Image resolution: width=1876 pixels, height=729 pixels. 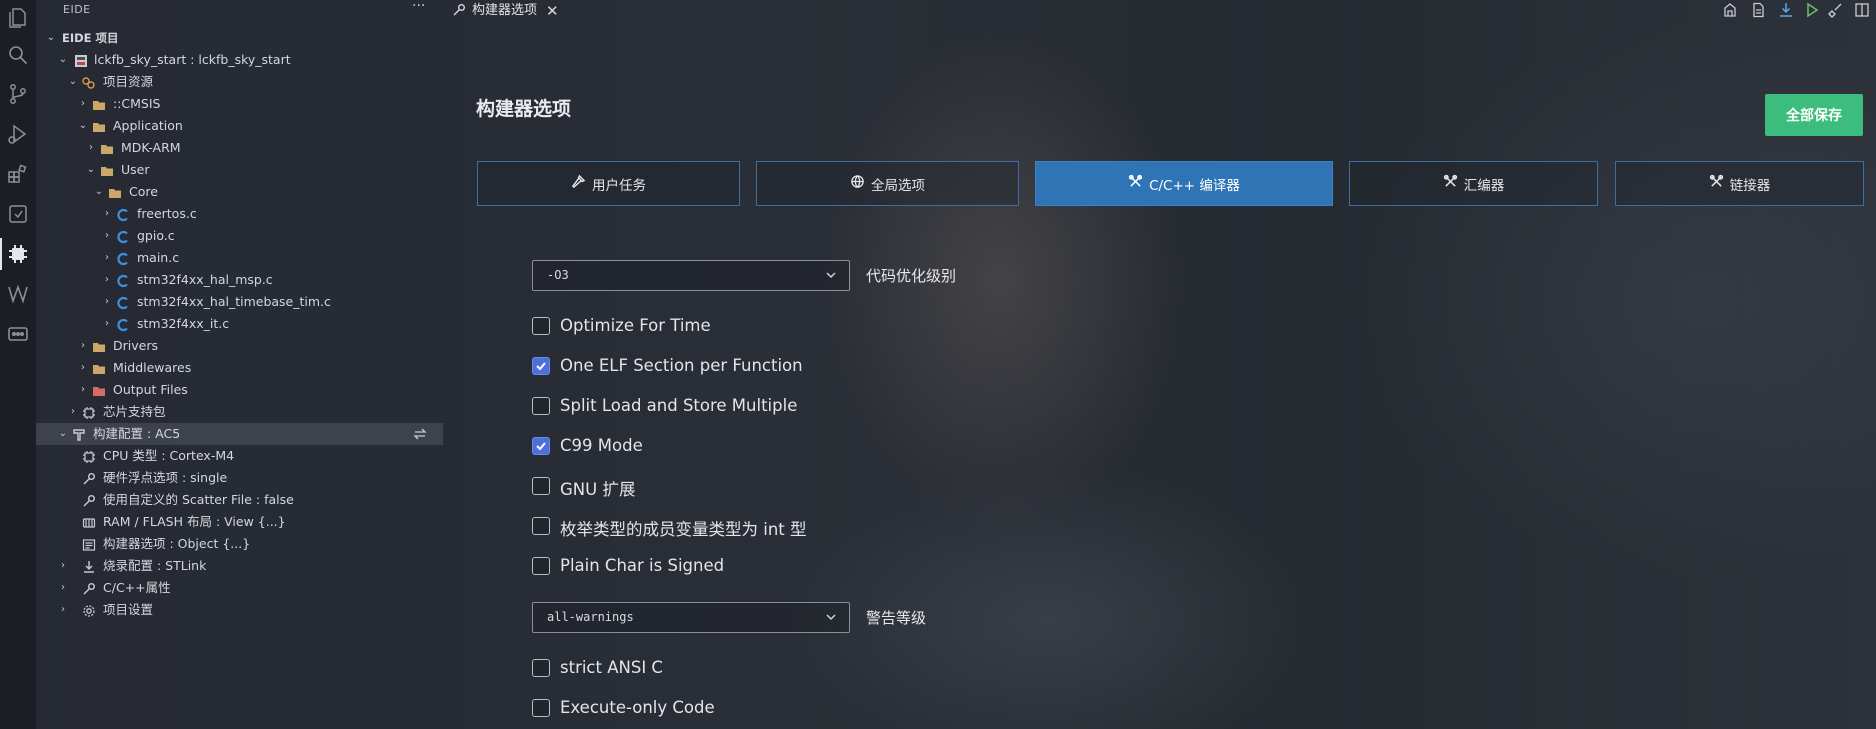 I want to click on sidebar-header: EIDE, so click(x=77, y=9).